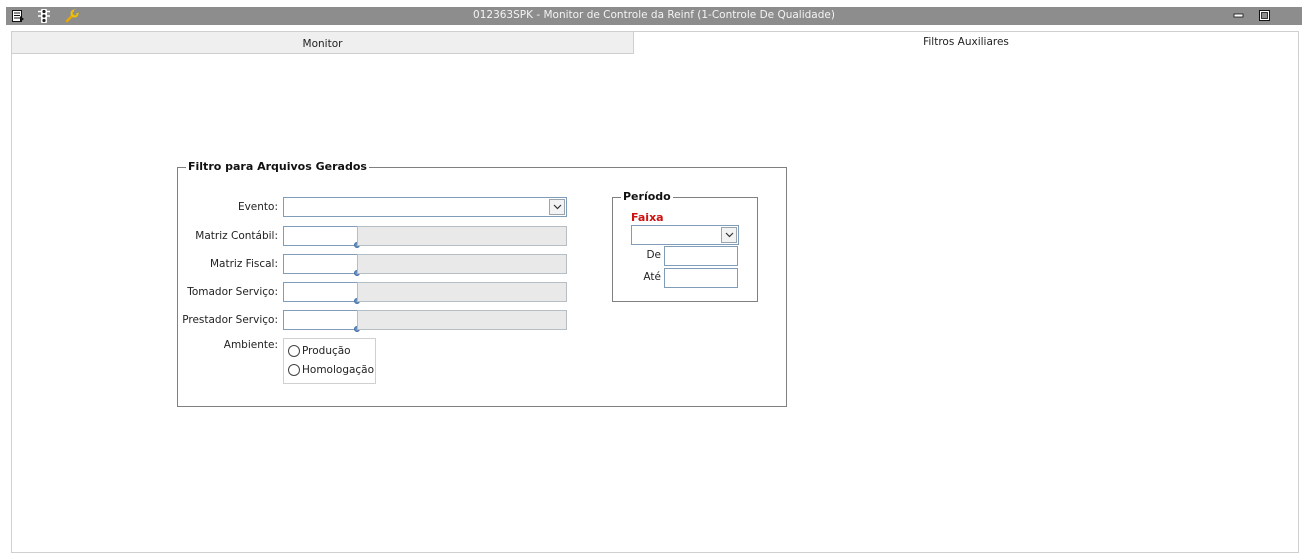 This screenshot has height=560, width=1308. I want to click on evento-combo, so click(425, 207).